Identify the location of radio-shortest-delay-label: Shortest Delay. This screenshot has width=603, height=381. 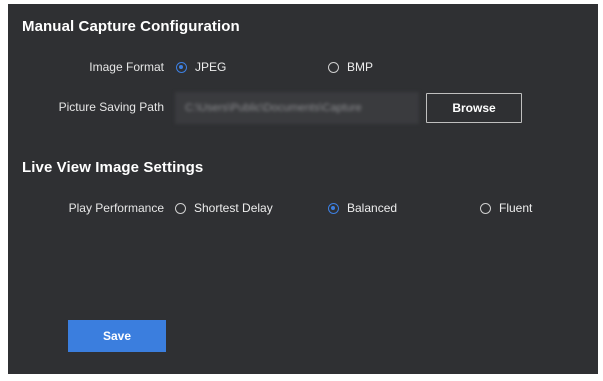
(233, 208).